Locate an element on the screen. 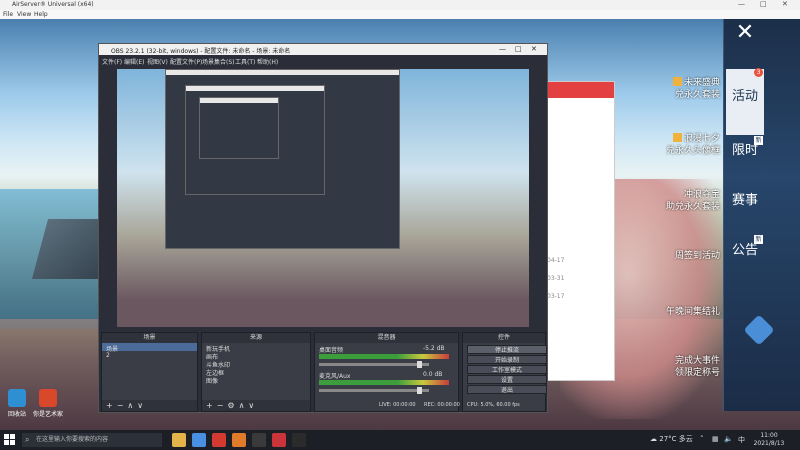  reward-item: 周签到活动 is located at coordinates (660, 256).